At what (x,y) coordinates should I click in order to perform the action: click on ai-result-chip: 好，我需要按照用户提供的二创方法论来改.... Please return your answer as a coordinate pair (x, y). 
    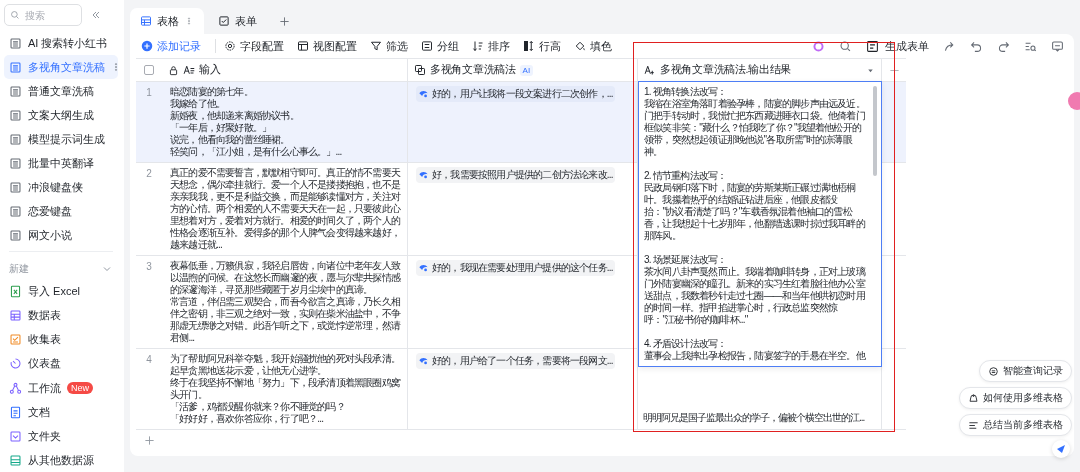
    Looking at the image, I should click on (515, 175).